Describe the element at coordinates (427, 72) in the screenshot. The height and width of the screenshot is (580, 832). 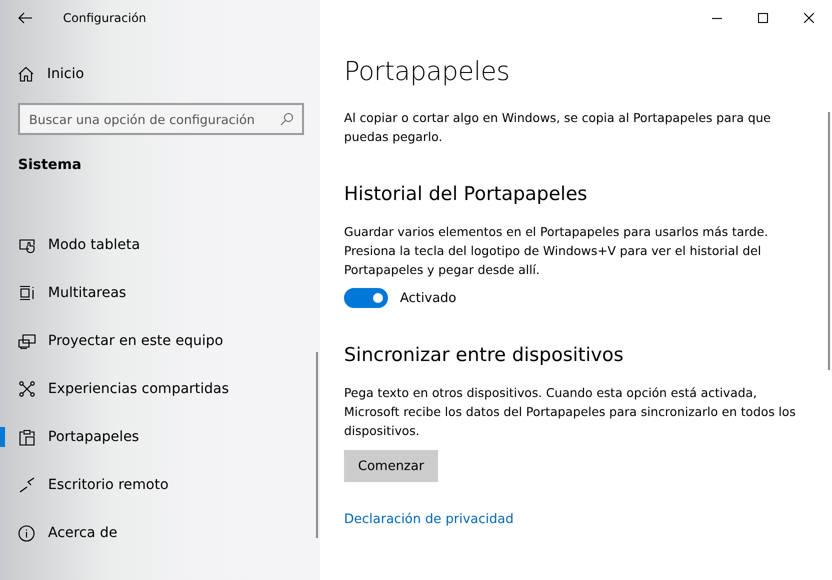
I see `page-title: Portapapeles` at that location.